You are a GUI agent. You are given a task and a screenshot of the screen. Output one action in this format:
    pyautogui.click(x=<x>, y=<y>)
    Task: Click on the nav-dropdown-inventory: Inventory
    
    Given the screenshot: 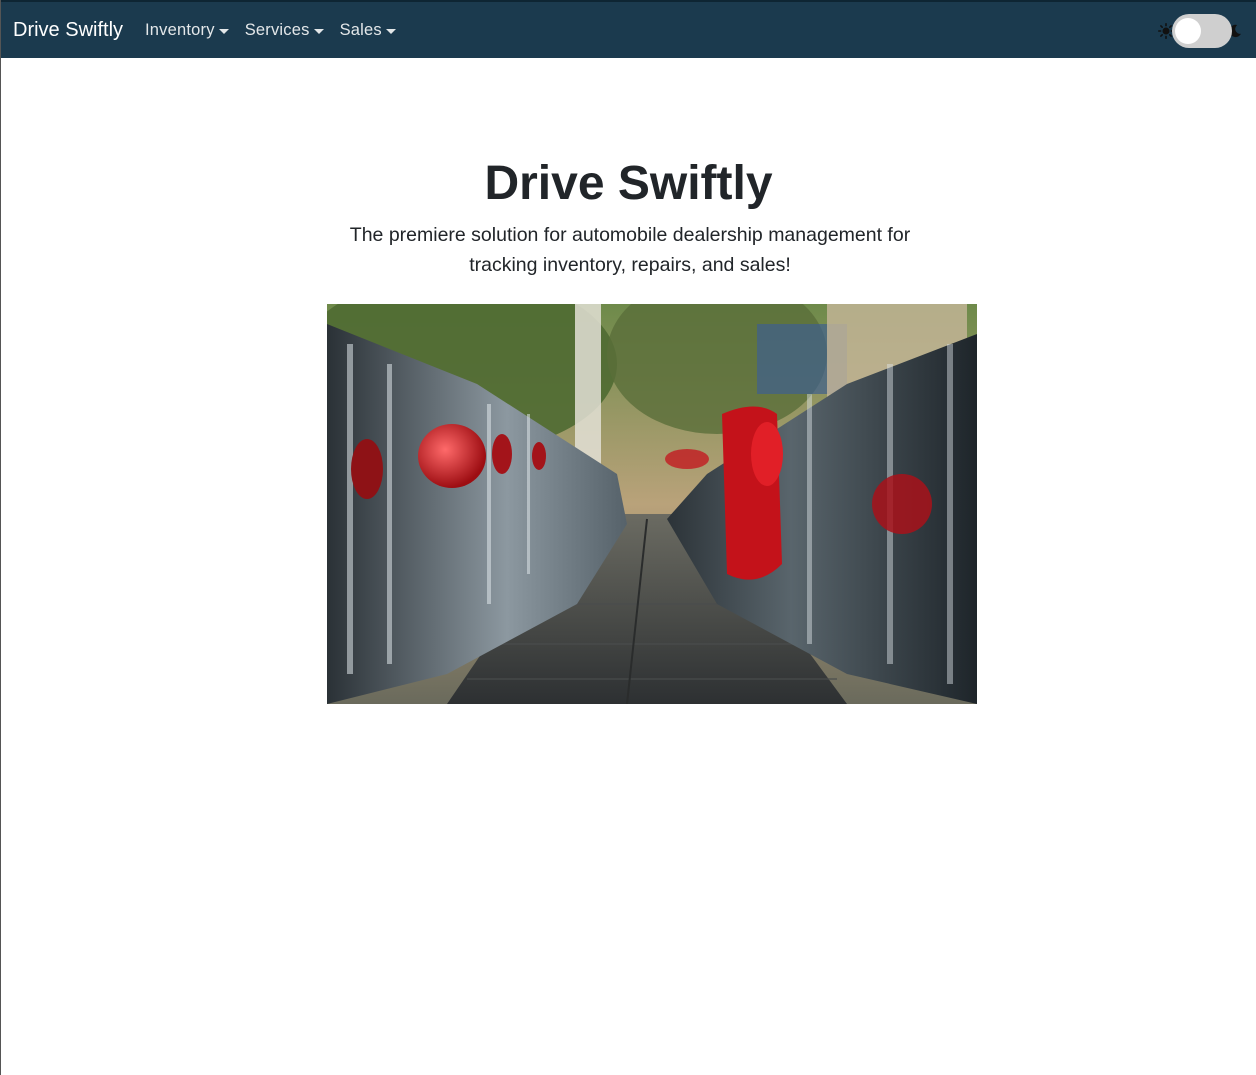 What is the action you would take?
    pyautogui.click(x=187, y=30)
    